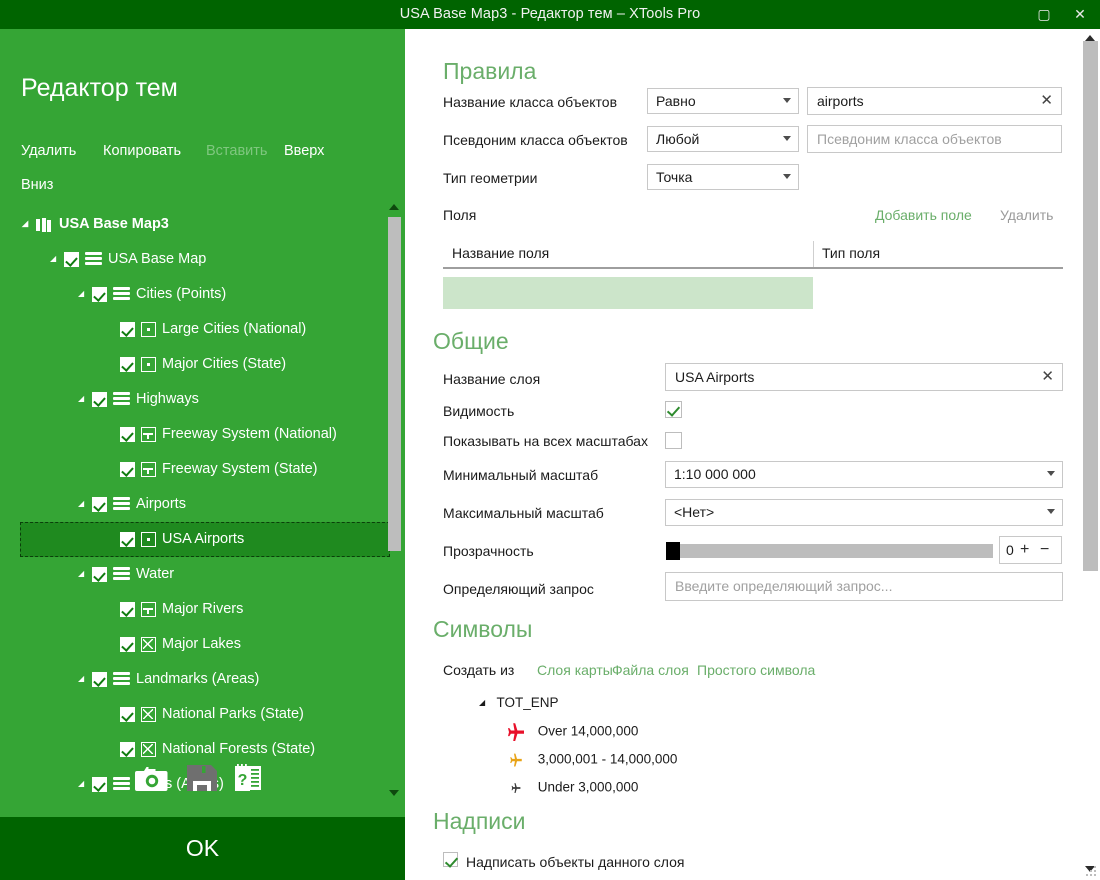  Describe the element at coordinates (142, 151) in the screenshot. I see `copy-command: Копировать` at that location.